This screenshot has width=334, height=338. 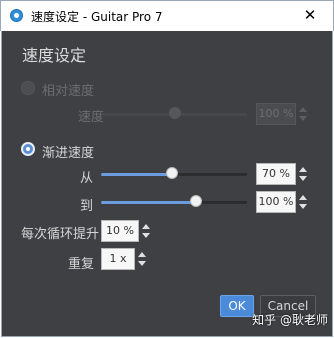 What do you see at coordinates (172, 173) in the screenshot?
I see `from-slider-handle` at bounding box center [172, 173].